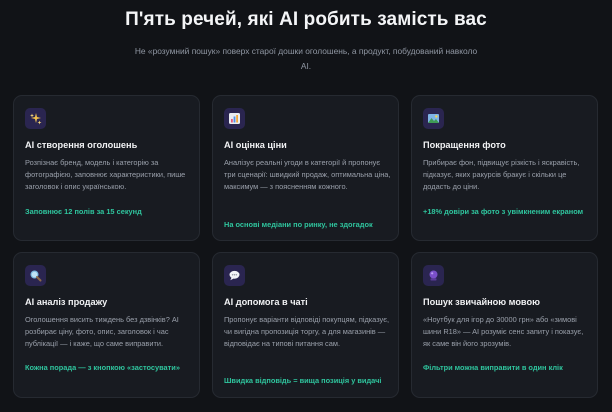 The image size is (612, 412). Describe the element at coordinates (298, 224) in the screenshot. I see `card-highlight: На основі медіани по ринку, не здогадок` at that location.